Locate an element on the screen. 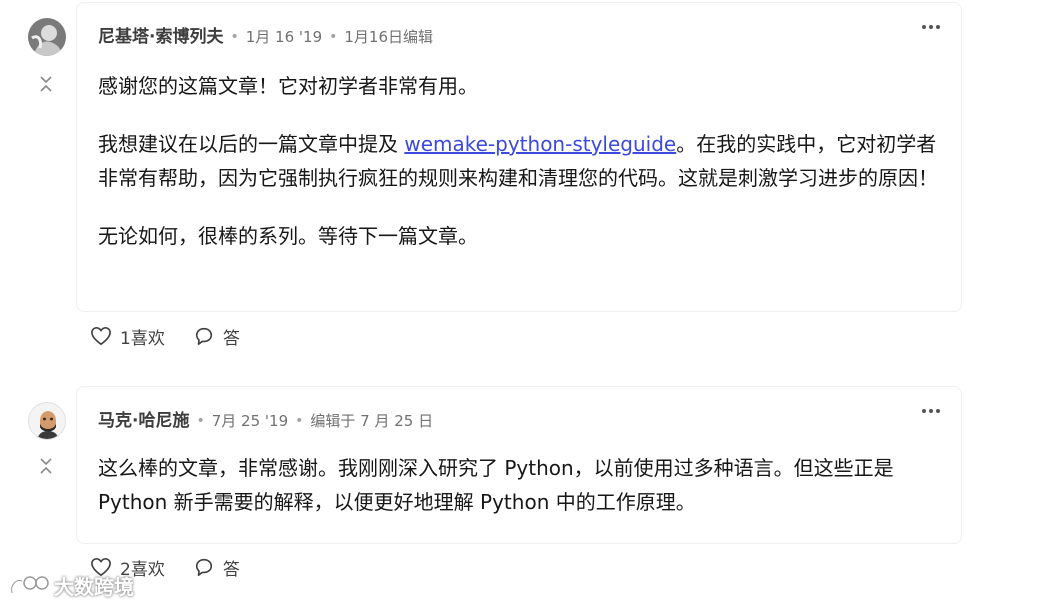  watermark-logo-icon is located at coordinates (29, 585).